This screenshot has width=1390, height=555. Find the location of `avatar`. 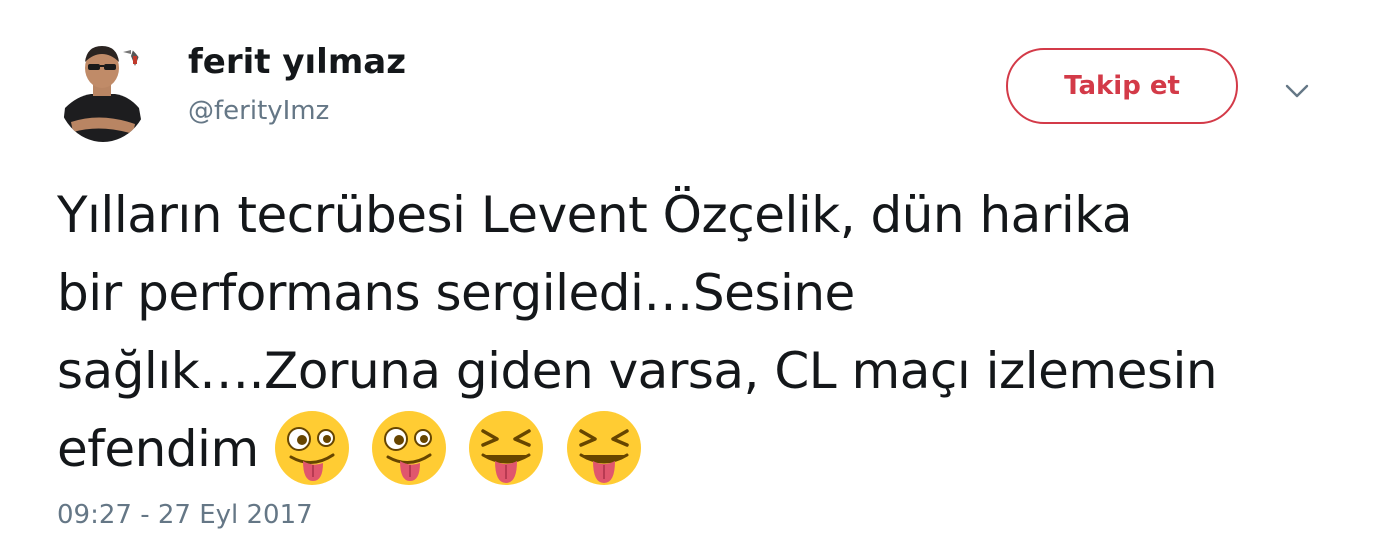

avatar is located at coordinates (103, 90).